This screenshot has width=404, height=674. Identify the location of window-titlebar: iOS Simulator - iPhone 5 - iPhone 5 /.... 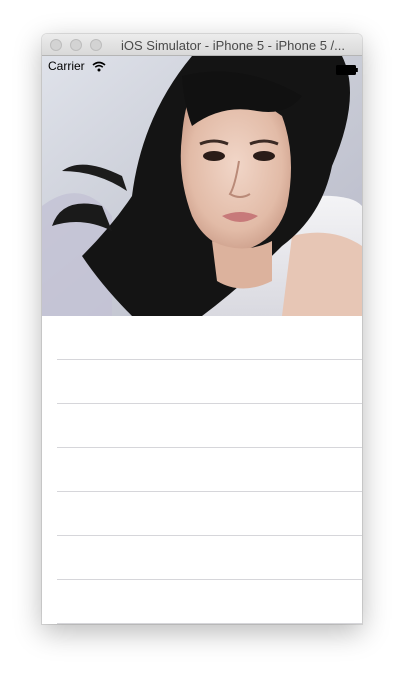
(202, 45).